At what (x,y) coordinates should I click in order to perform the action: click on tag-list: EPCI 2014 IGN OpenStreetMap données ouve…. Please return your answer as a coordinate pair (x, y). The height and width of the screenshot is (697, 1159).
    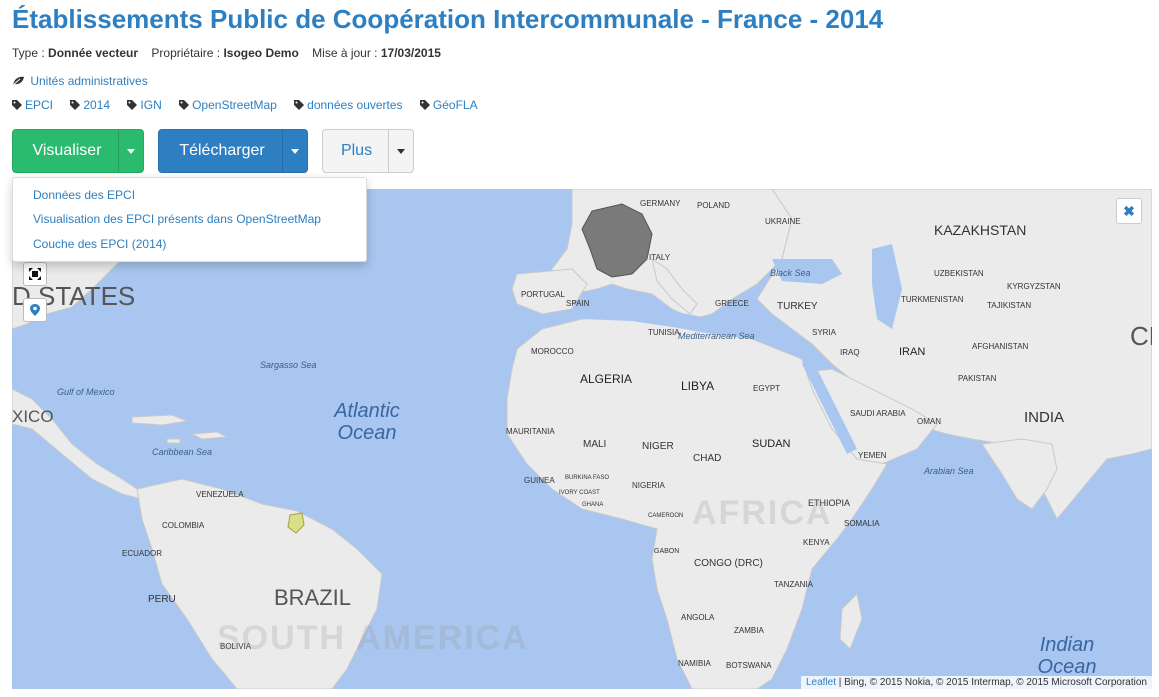
    Looking at the image, I should click on (252, 105).